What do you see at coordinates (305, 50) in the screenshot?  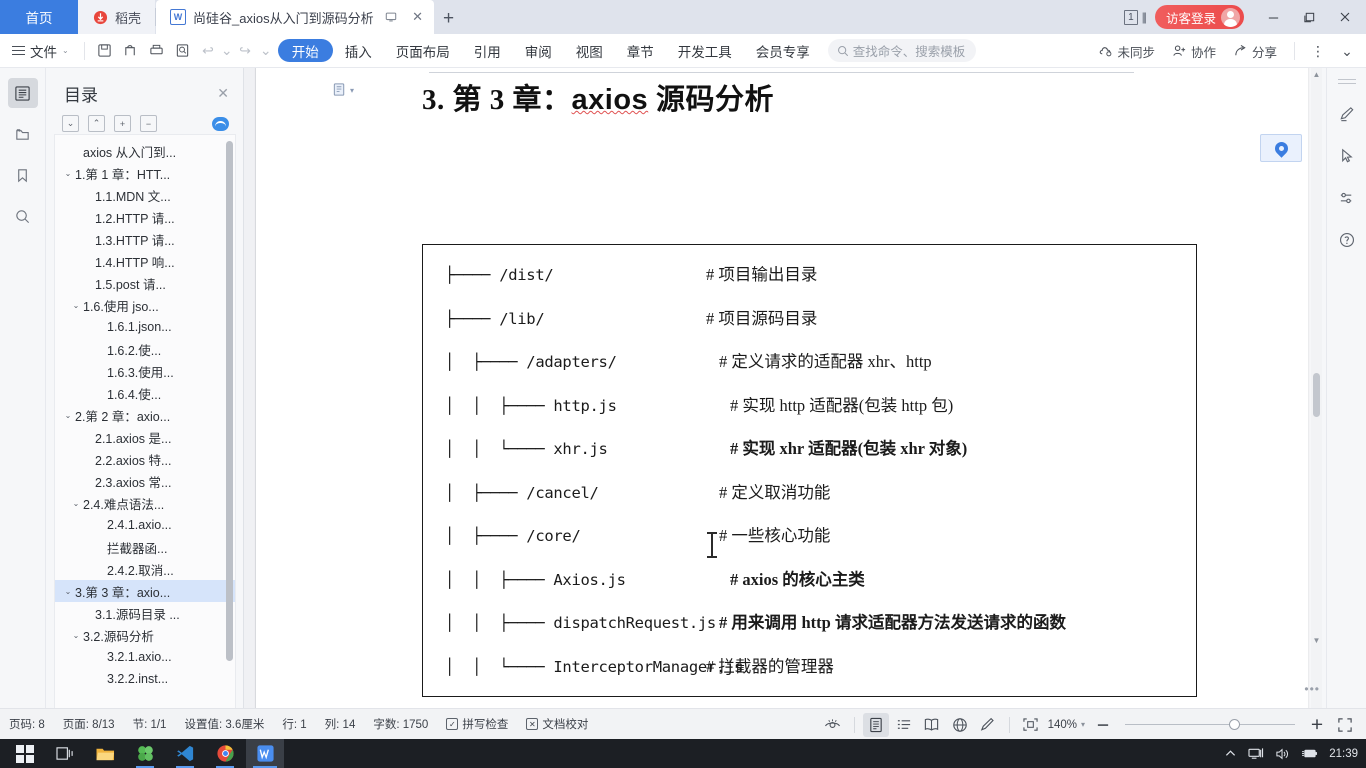 I see `tab-start: 开始` at bounding box center [305, 50].